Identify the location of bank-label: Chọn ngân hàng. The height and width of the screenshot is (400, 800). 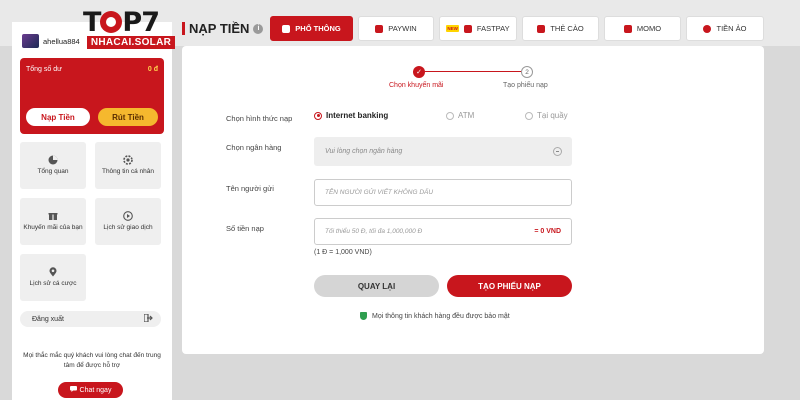
(254, 147).